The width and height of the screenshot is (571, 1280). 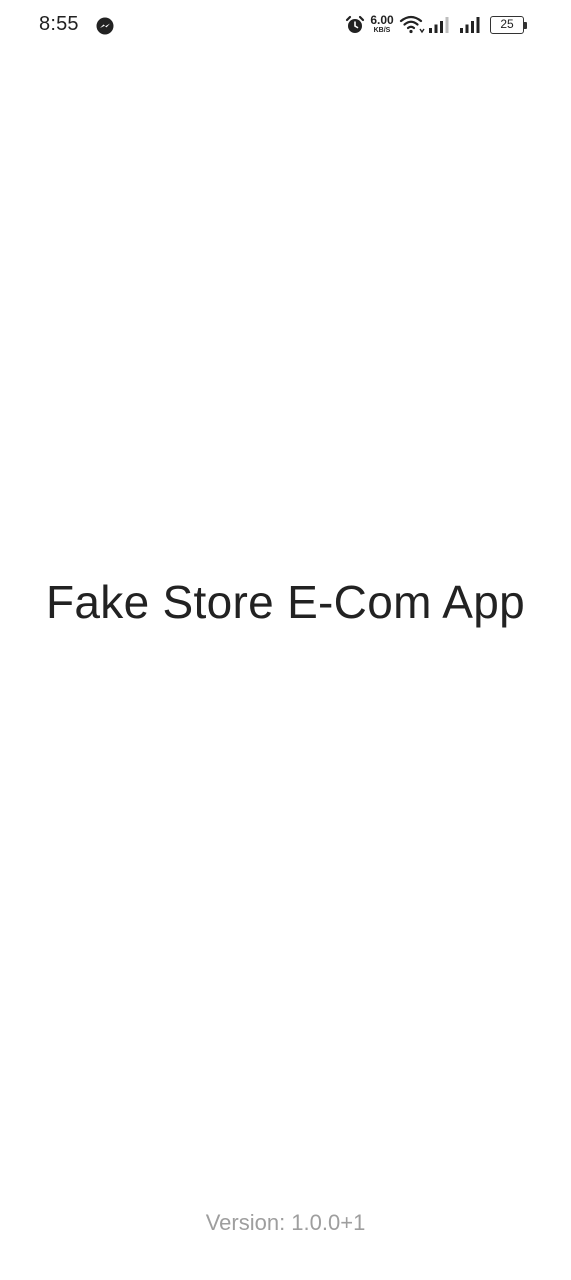 I want to click on version-label: Version: 1.0.0+1, so click(x=285, y=1222).